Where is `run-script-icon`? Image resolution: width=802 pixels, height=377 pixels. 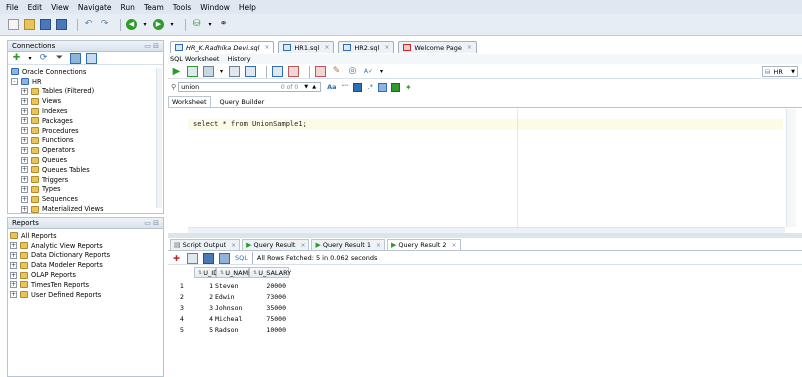 run-script-icon is located at coordinates (192, 71).